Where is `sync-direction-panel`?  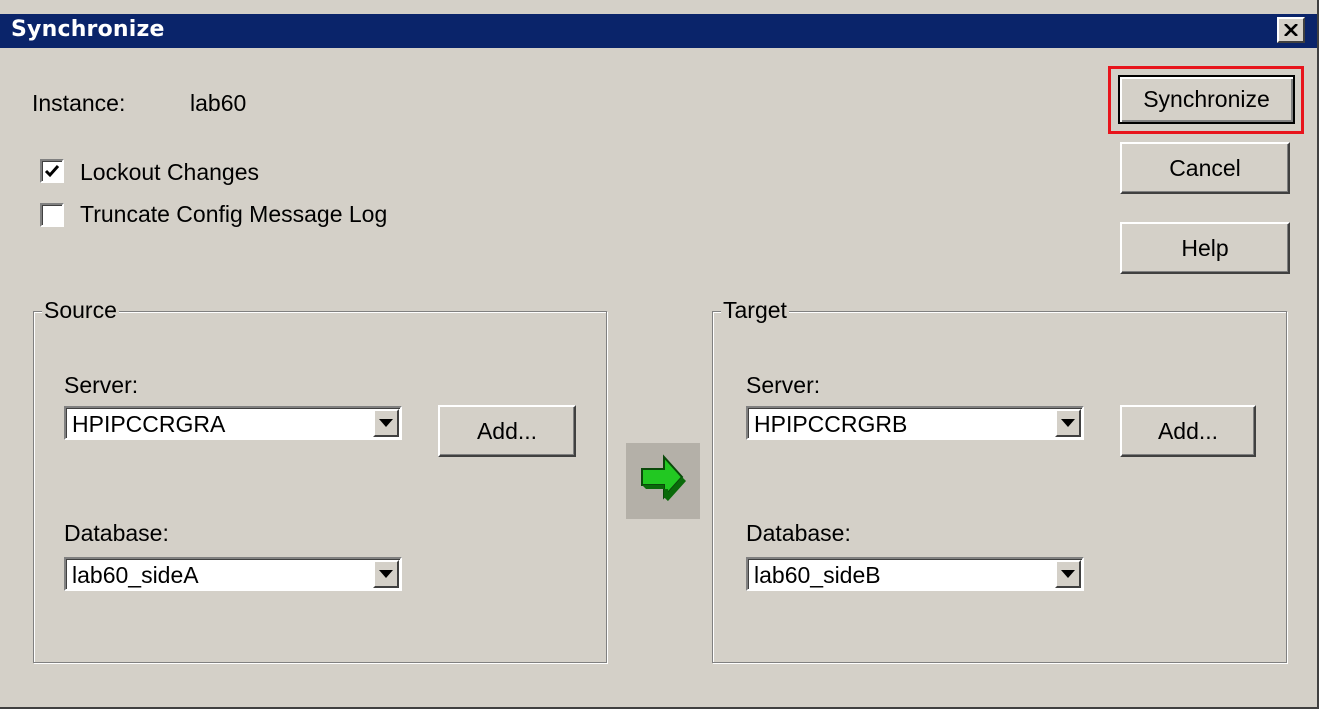
sync-direction-panel is located at coordinates (663, 481).